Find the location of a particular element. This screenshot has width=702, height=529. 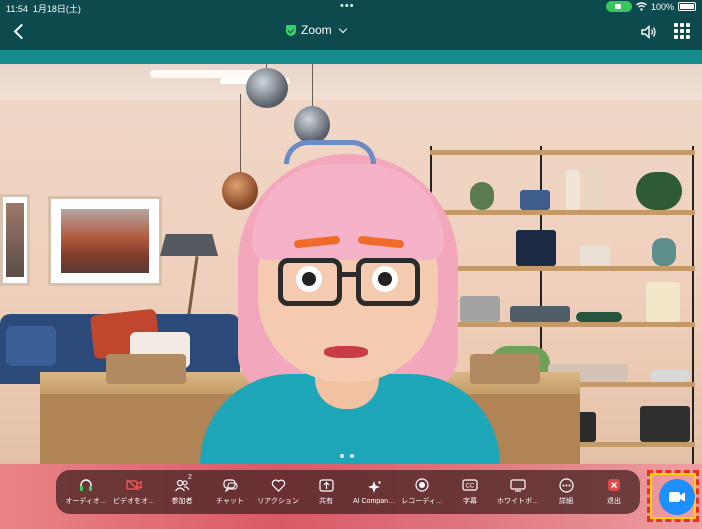

leave-icon is located at coordinates (614, 485).